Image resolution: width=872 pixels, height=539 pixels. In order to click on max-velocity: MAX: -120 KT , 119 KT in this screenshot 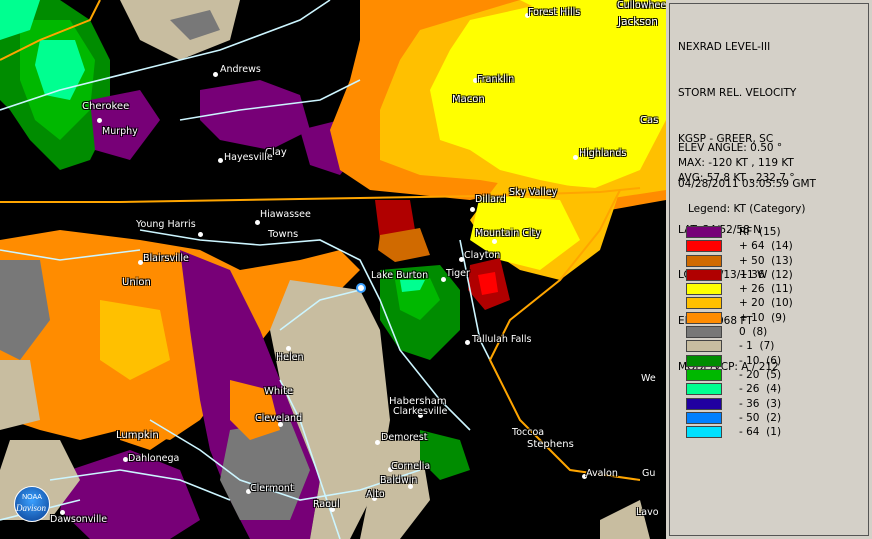, I will do `click(736, 163)`.